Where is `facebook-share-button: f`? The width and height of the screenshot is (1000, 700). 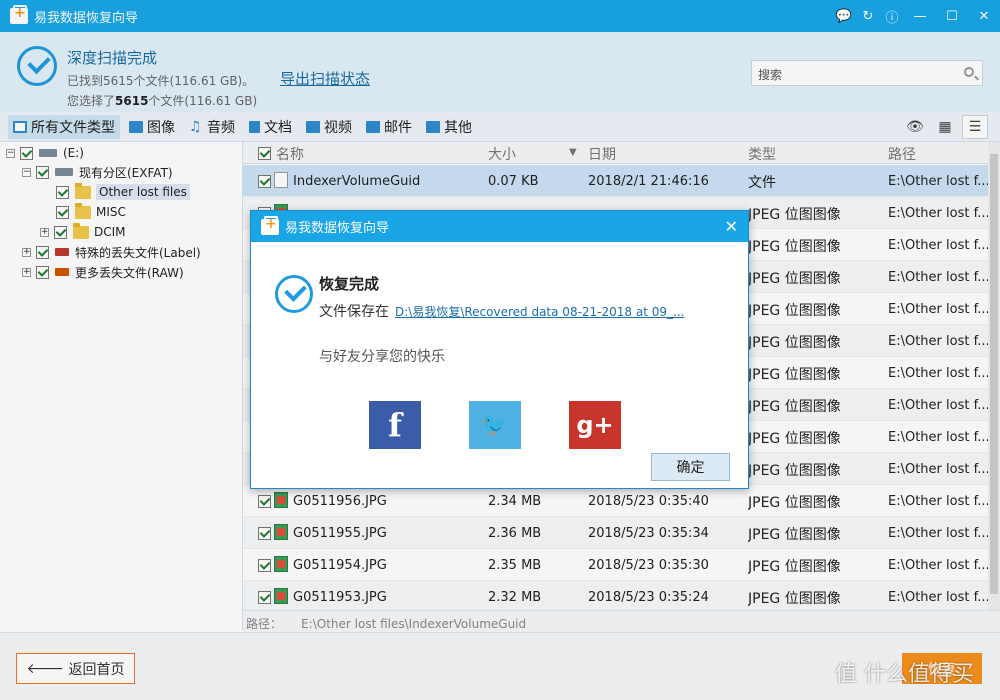 facebook-share-button: f is located at coordinates (395, 425).